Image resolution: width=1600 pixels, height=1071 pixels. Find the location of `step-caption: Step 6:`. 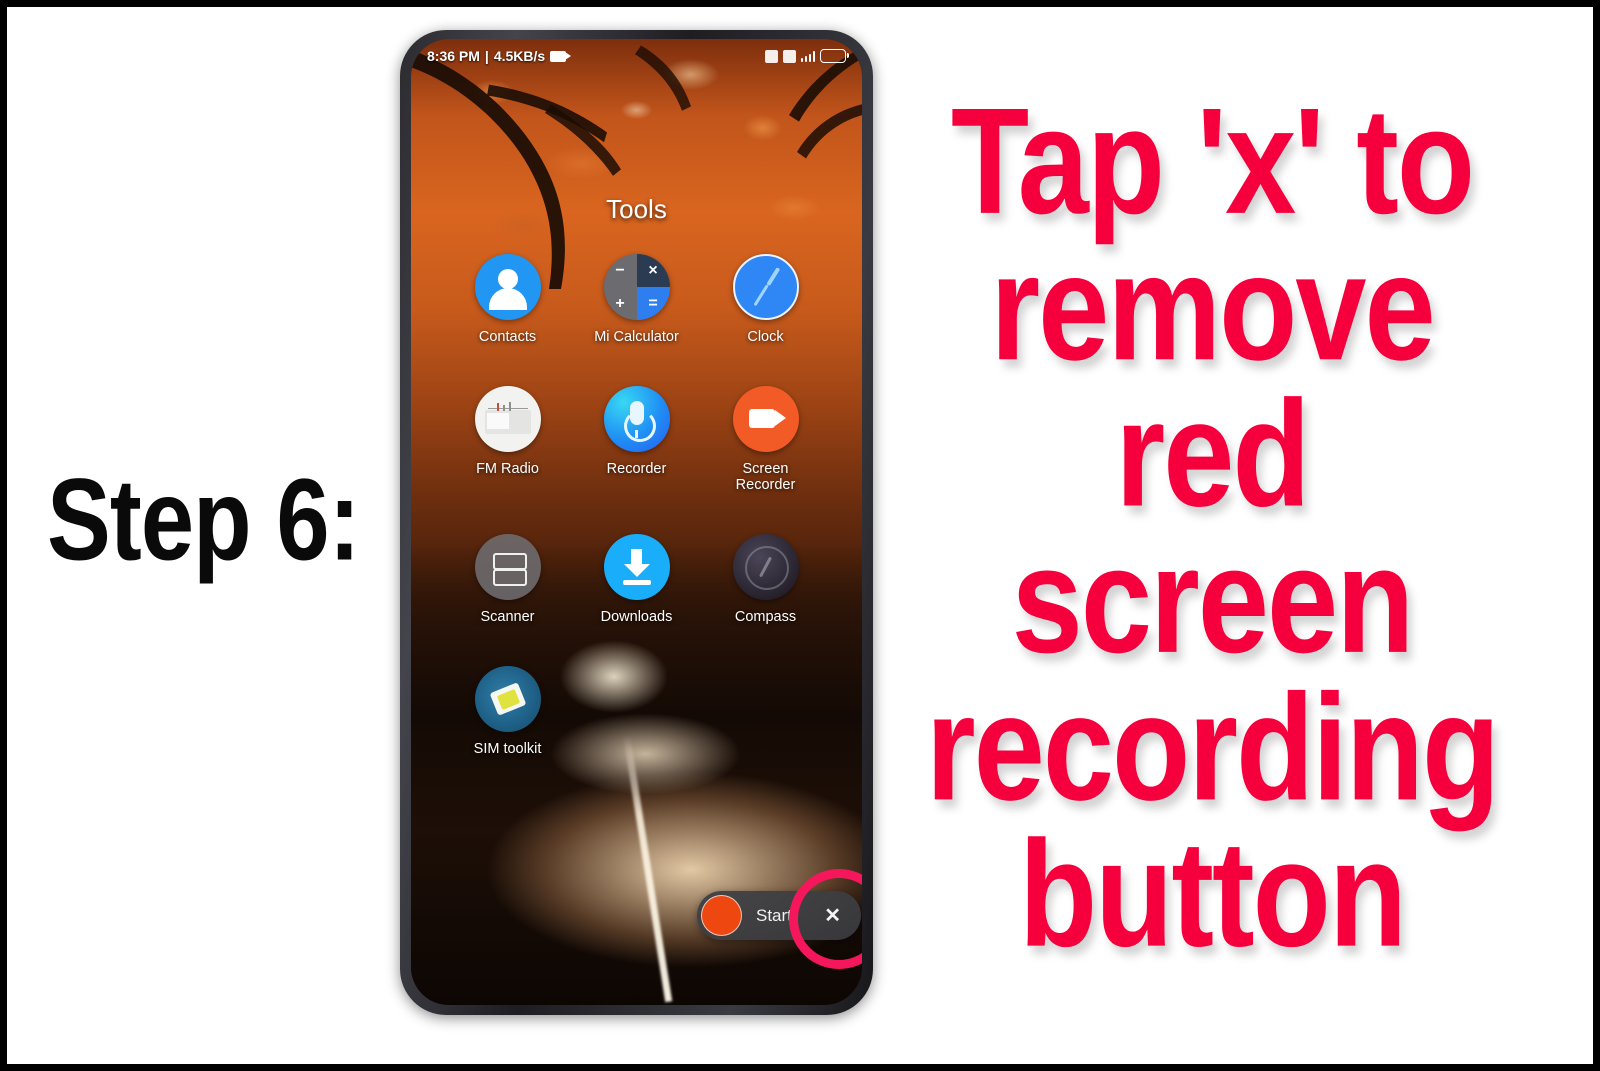

step-caption: Step 6: is located at coordinates (203, 520).